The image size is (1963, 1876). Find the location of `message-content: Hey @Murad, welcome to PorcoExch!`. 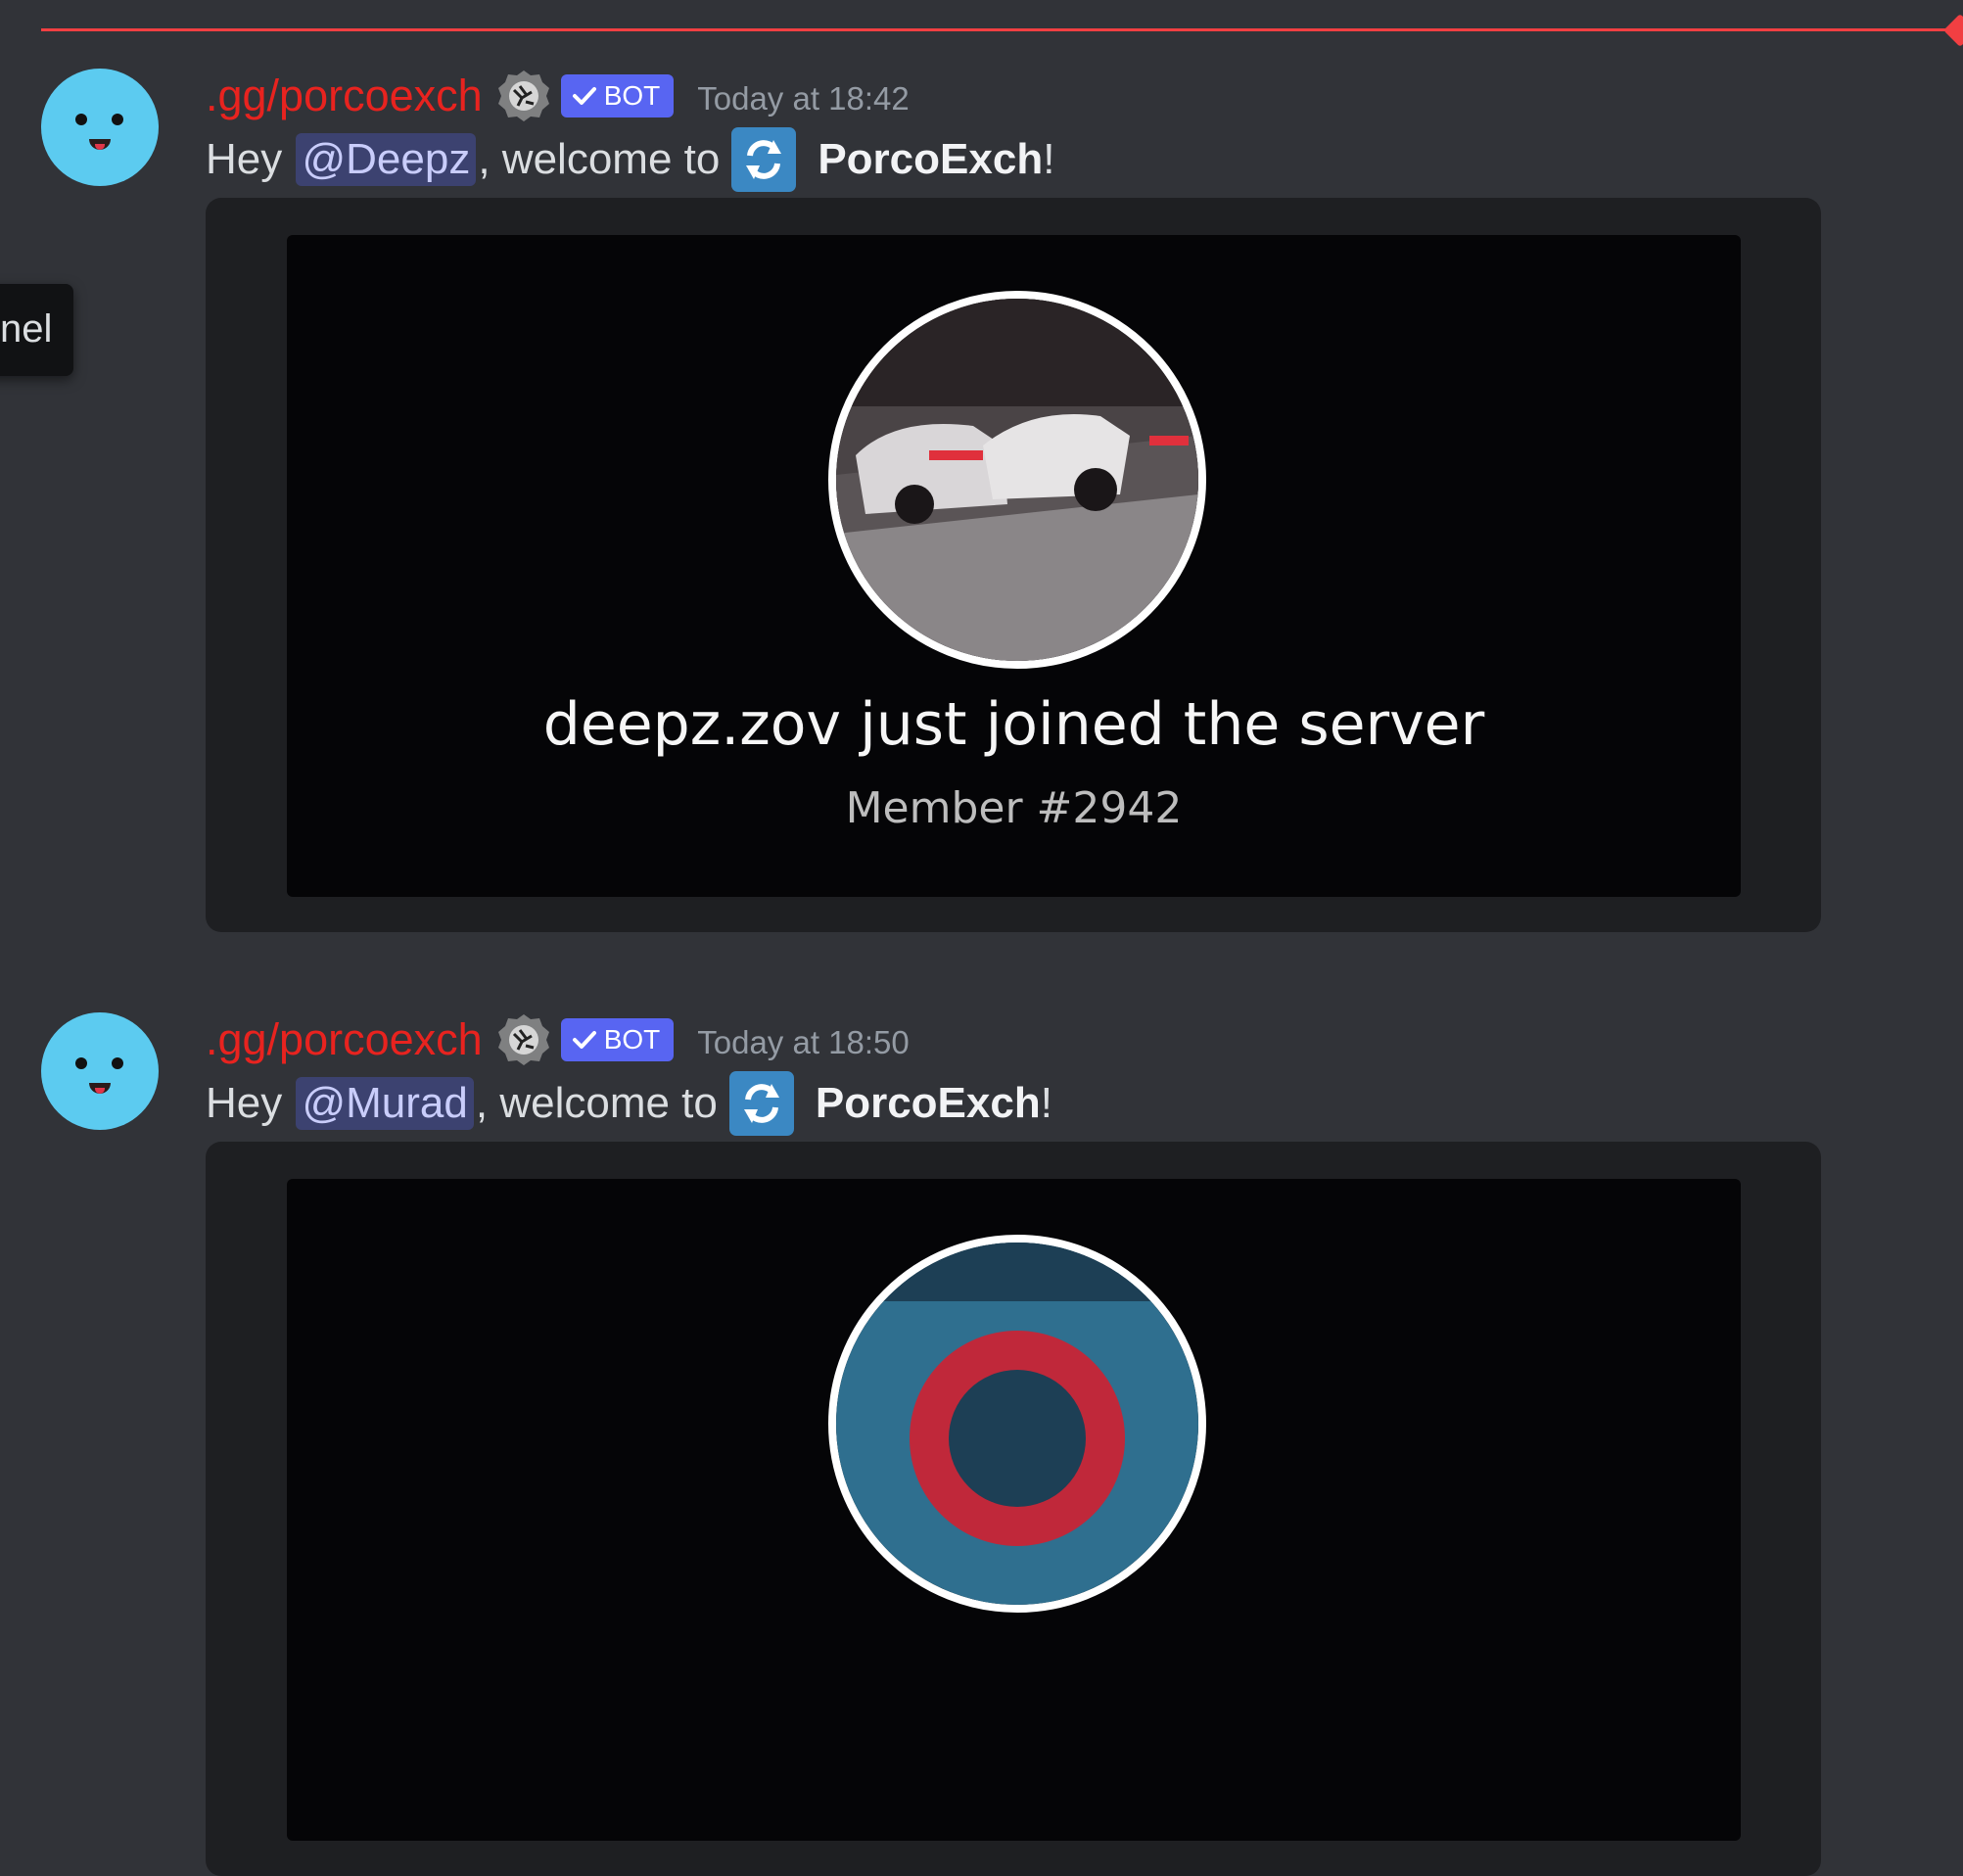

message-content: Hey @Murad, welcome to PorcoExch! is located at coordinates (629, 1103).